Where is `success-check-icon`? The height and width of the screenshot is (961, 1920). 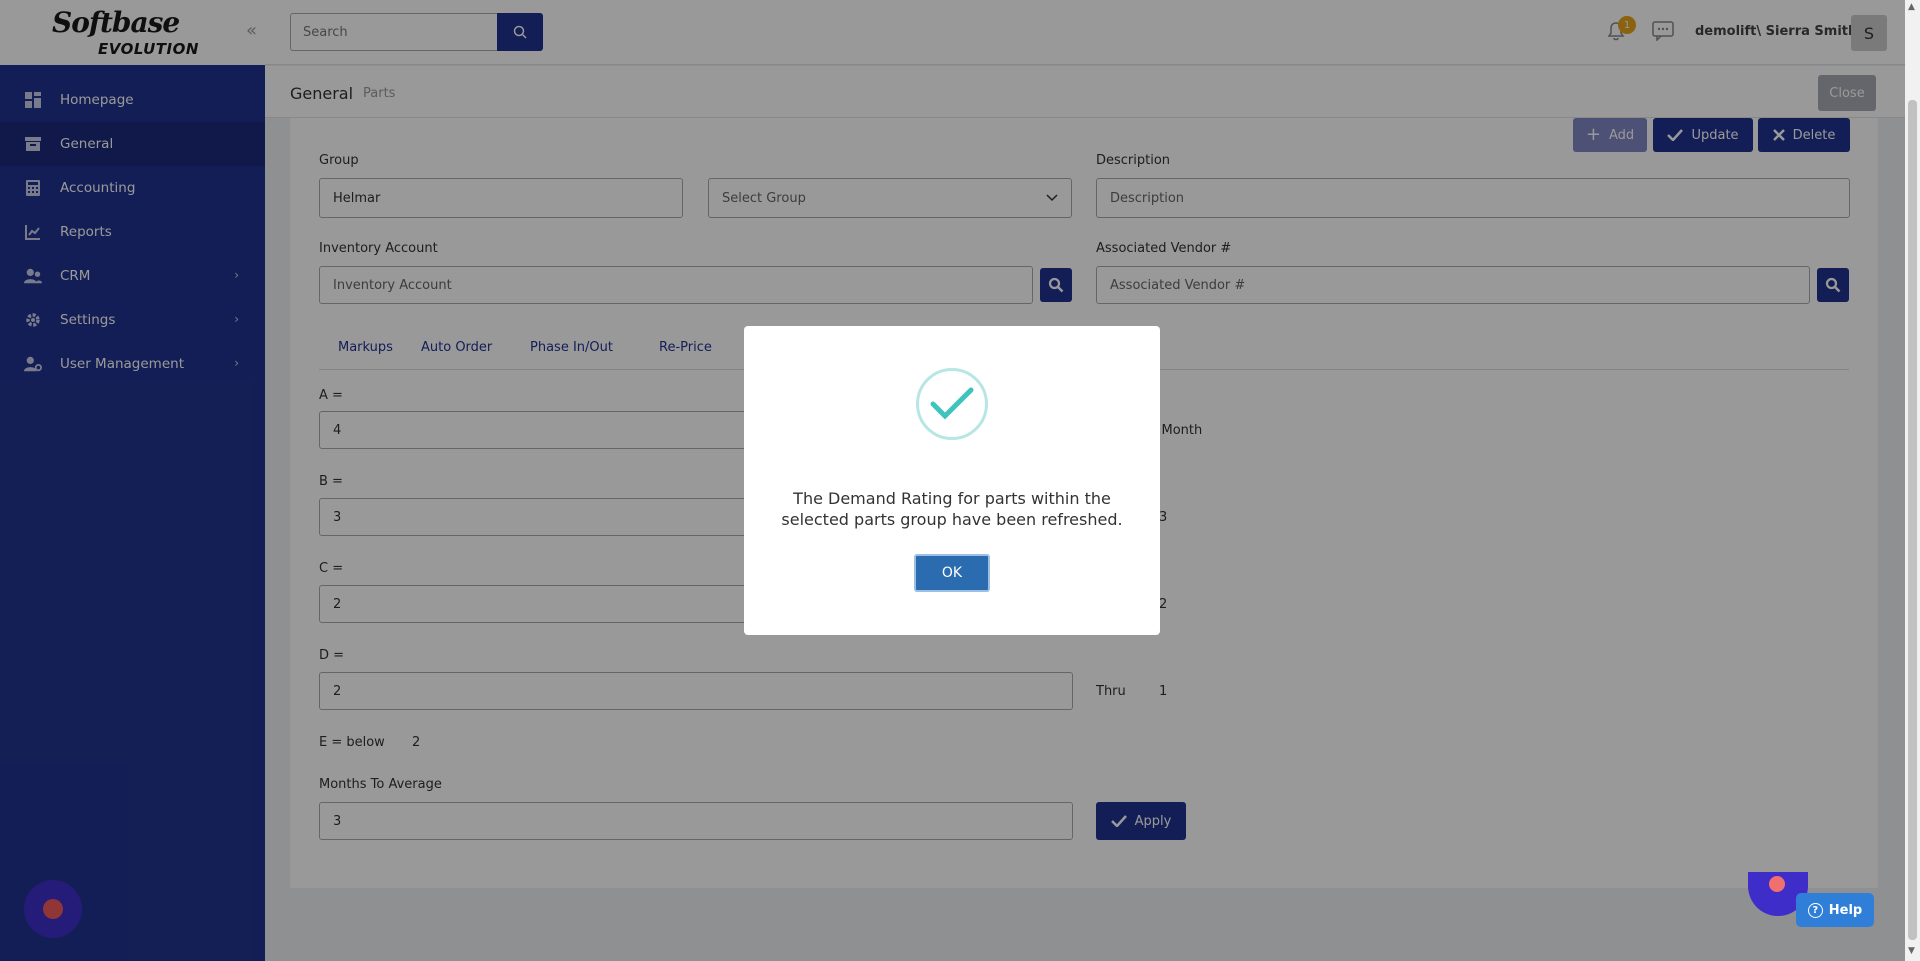 success-check-icon is located at coordinates (952, 404).